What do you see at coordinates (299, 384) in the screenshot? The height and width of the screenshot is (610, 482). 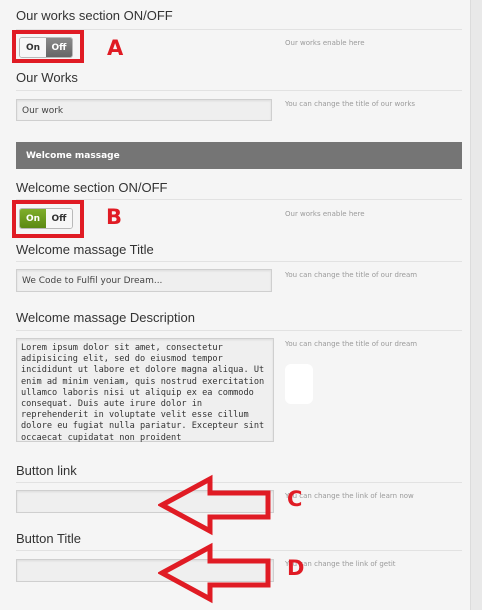 I see `mouse-cursor-icon` at bounding box center [299, 384].